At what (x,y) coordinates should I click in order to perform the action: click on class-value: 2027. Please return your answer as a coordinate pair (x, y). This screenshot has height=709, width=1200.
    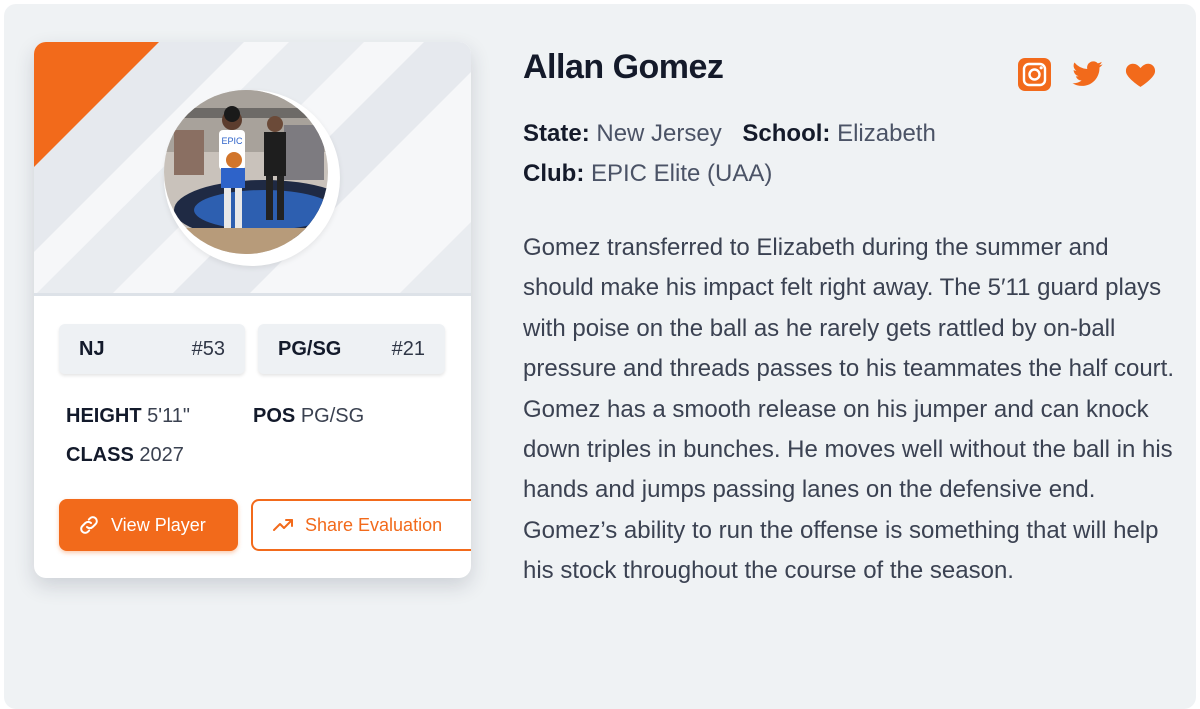
    Looking at the image, I should click on (161, 455).